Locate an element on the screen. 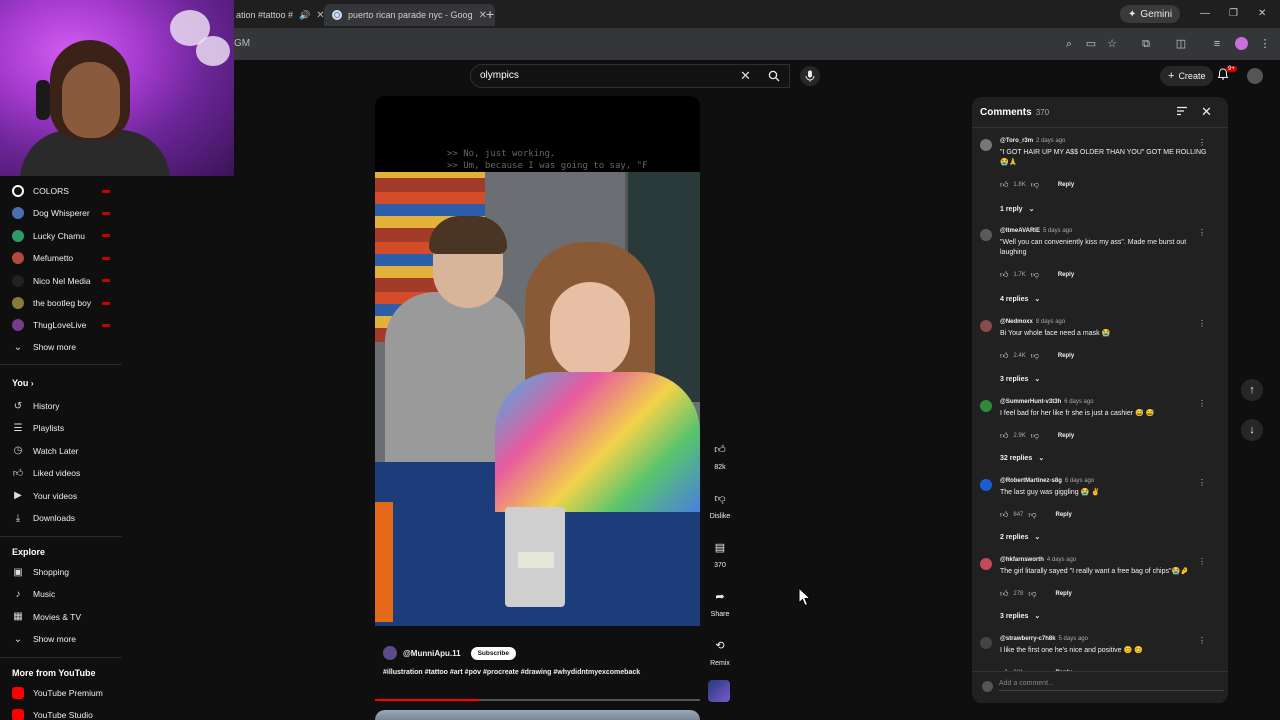  close-comments-icon: ✕ is located at coordinates (1206, 112).